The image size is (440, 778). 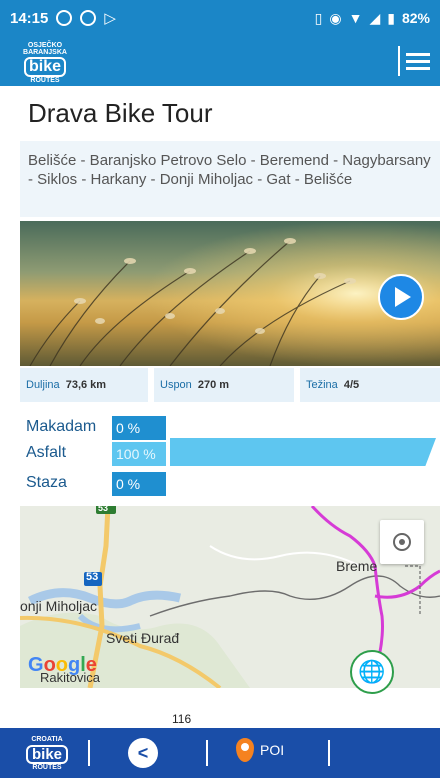 I want to click on surface-percent-staza: 0 %, so click(x=139, y=484).